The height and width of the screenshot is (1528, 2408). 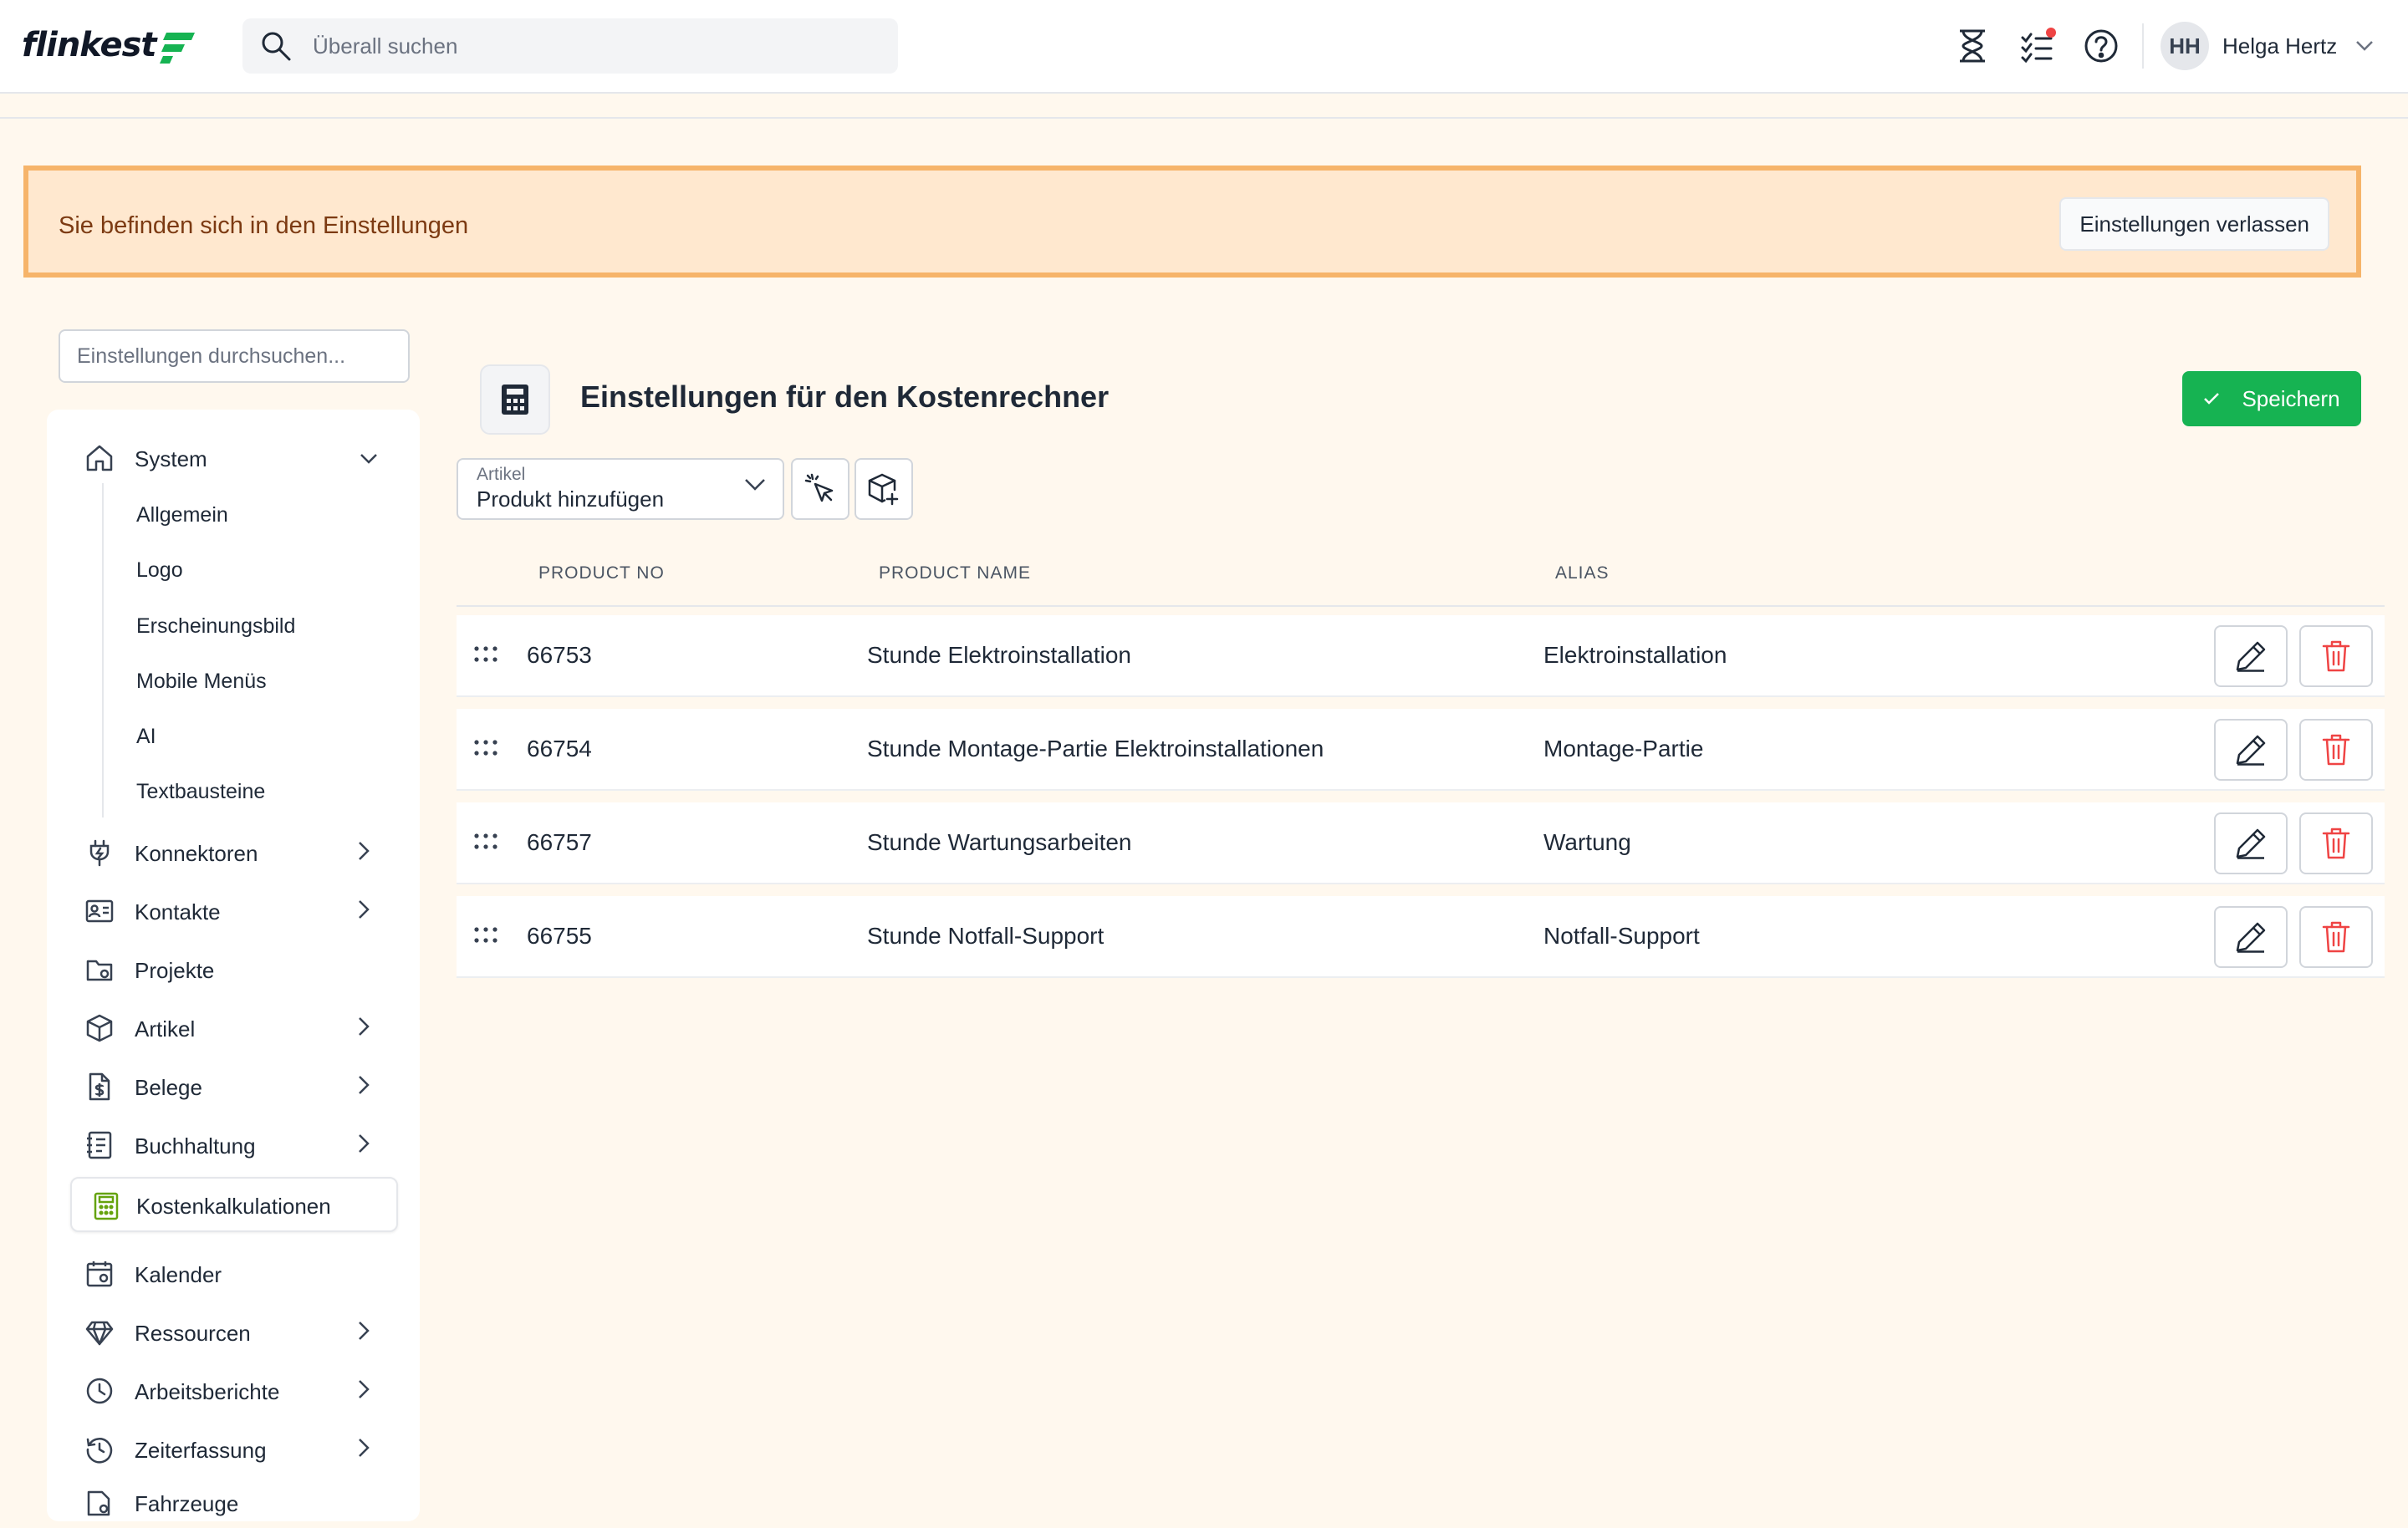 I want to click on hourglass-icon, so click(x=1972, y=46).